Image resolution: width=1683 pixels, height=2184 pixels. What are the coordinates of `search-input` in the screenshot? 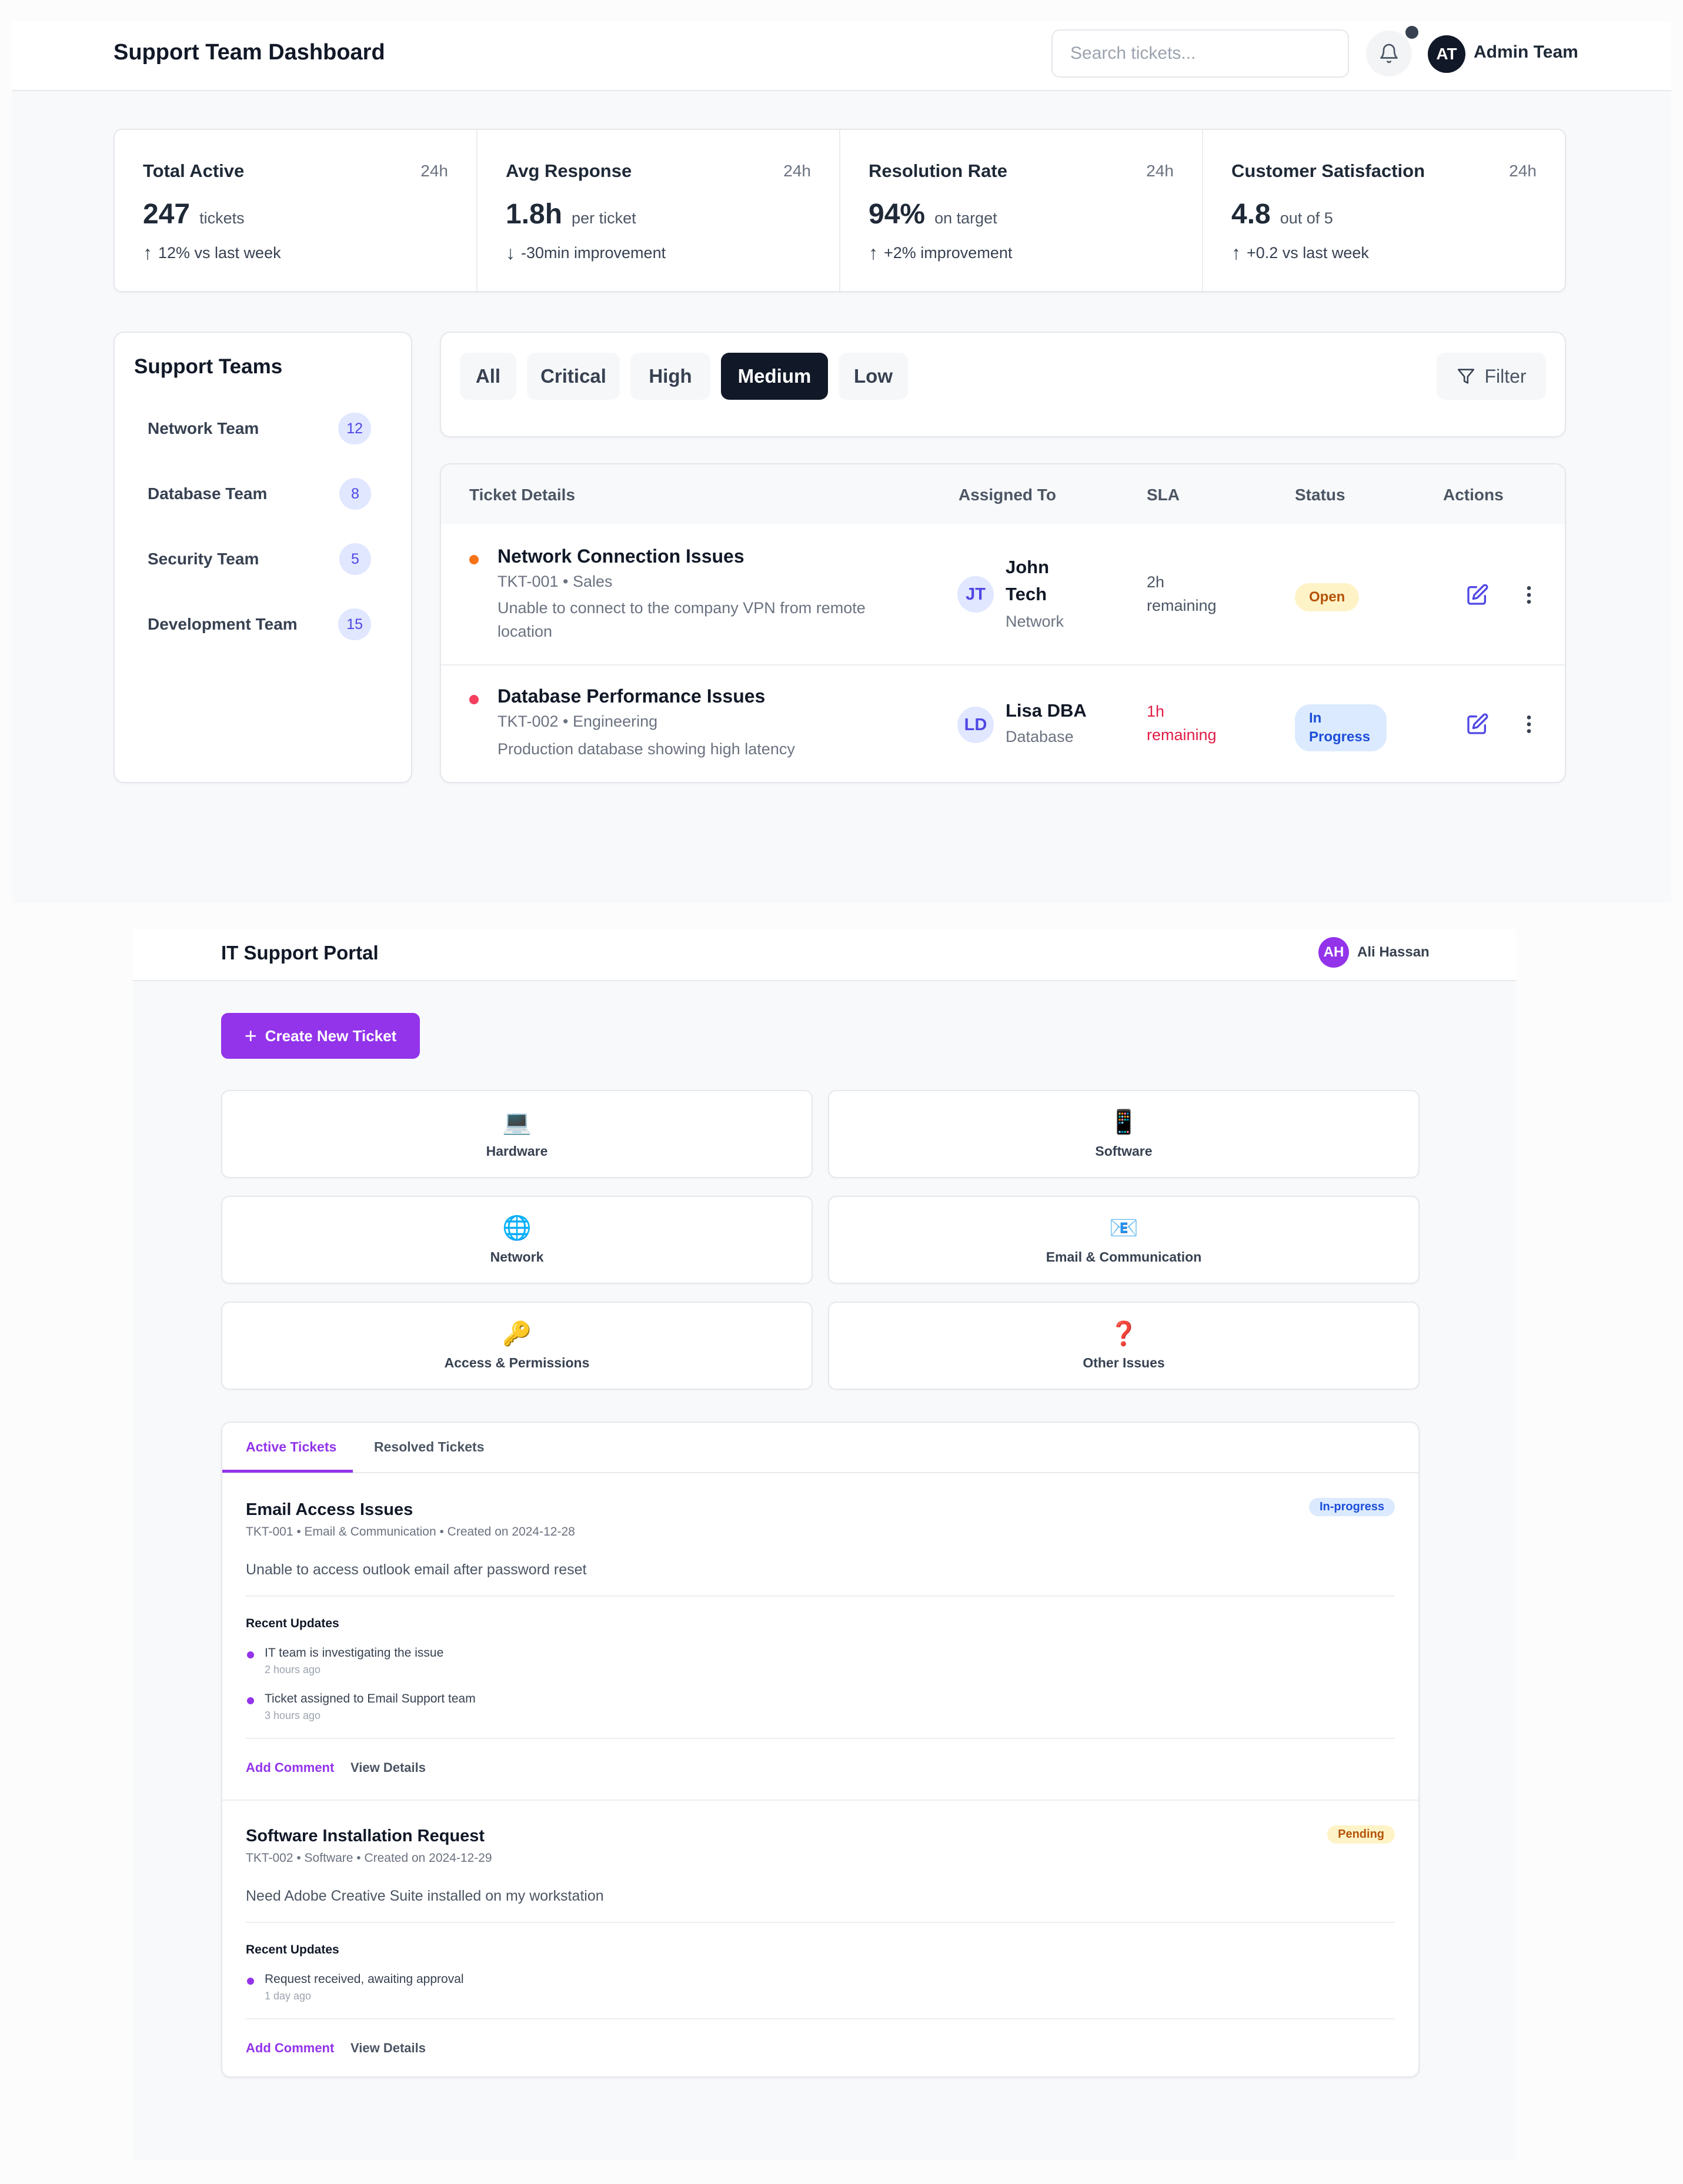 It's located at (1200, 53).